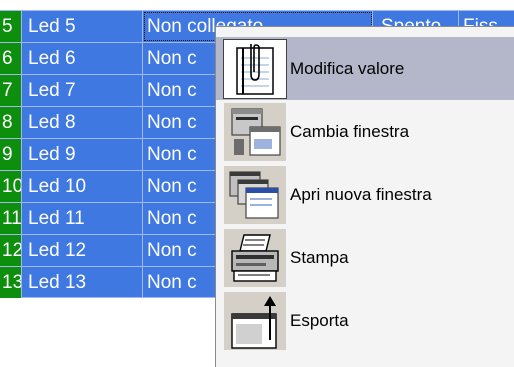  What do you see at coordinates (365, 320) in the screenshot?
I see `menu-item-esporta: Esporta` at bounding box center [365, 320].